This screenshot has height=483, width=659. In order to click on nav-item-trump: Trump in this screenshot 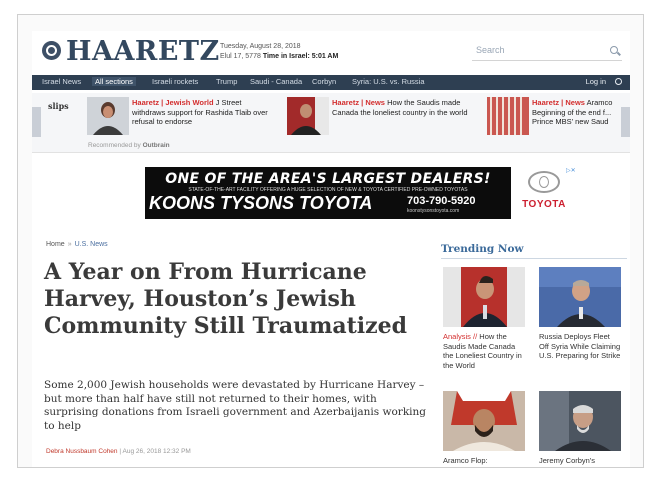, I will do `click(226, 81)`.